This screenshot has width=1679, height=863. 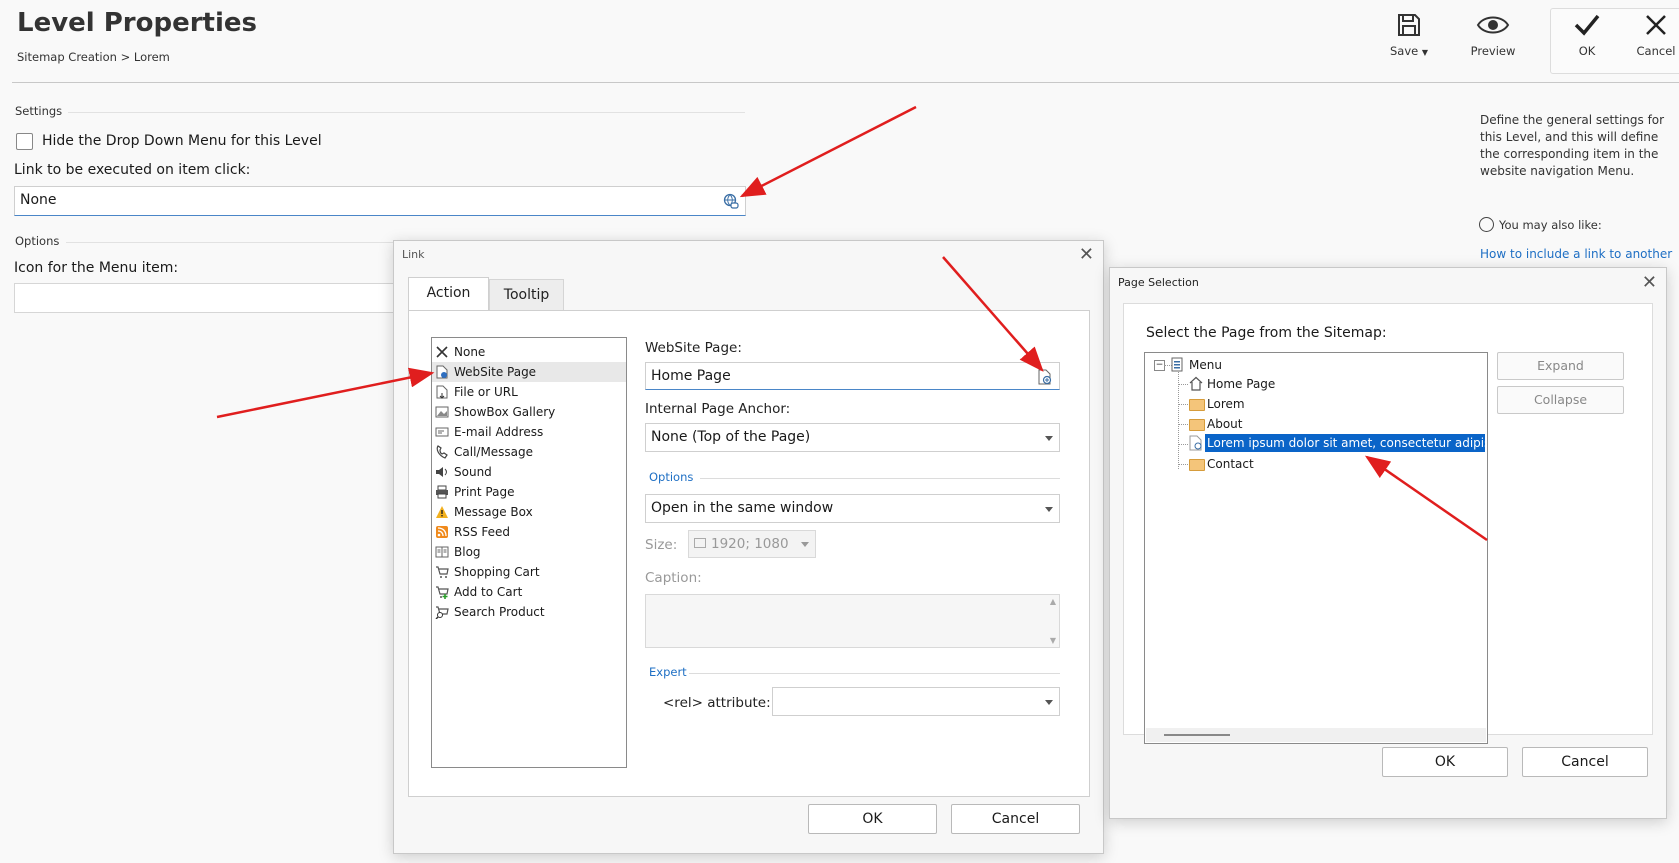 I want to click on page-ok-button: OK, so click(x=1445, y=762).